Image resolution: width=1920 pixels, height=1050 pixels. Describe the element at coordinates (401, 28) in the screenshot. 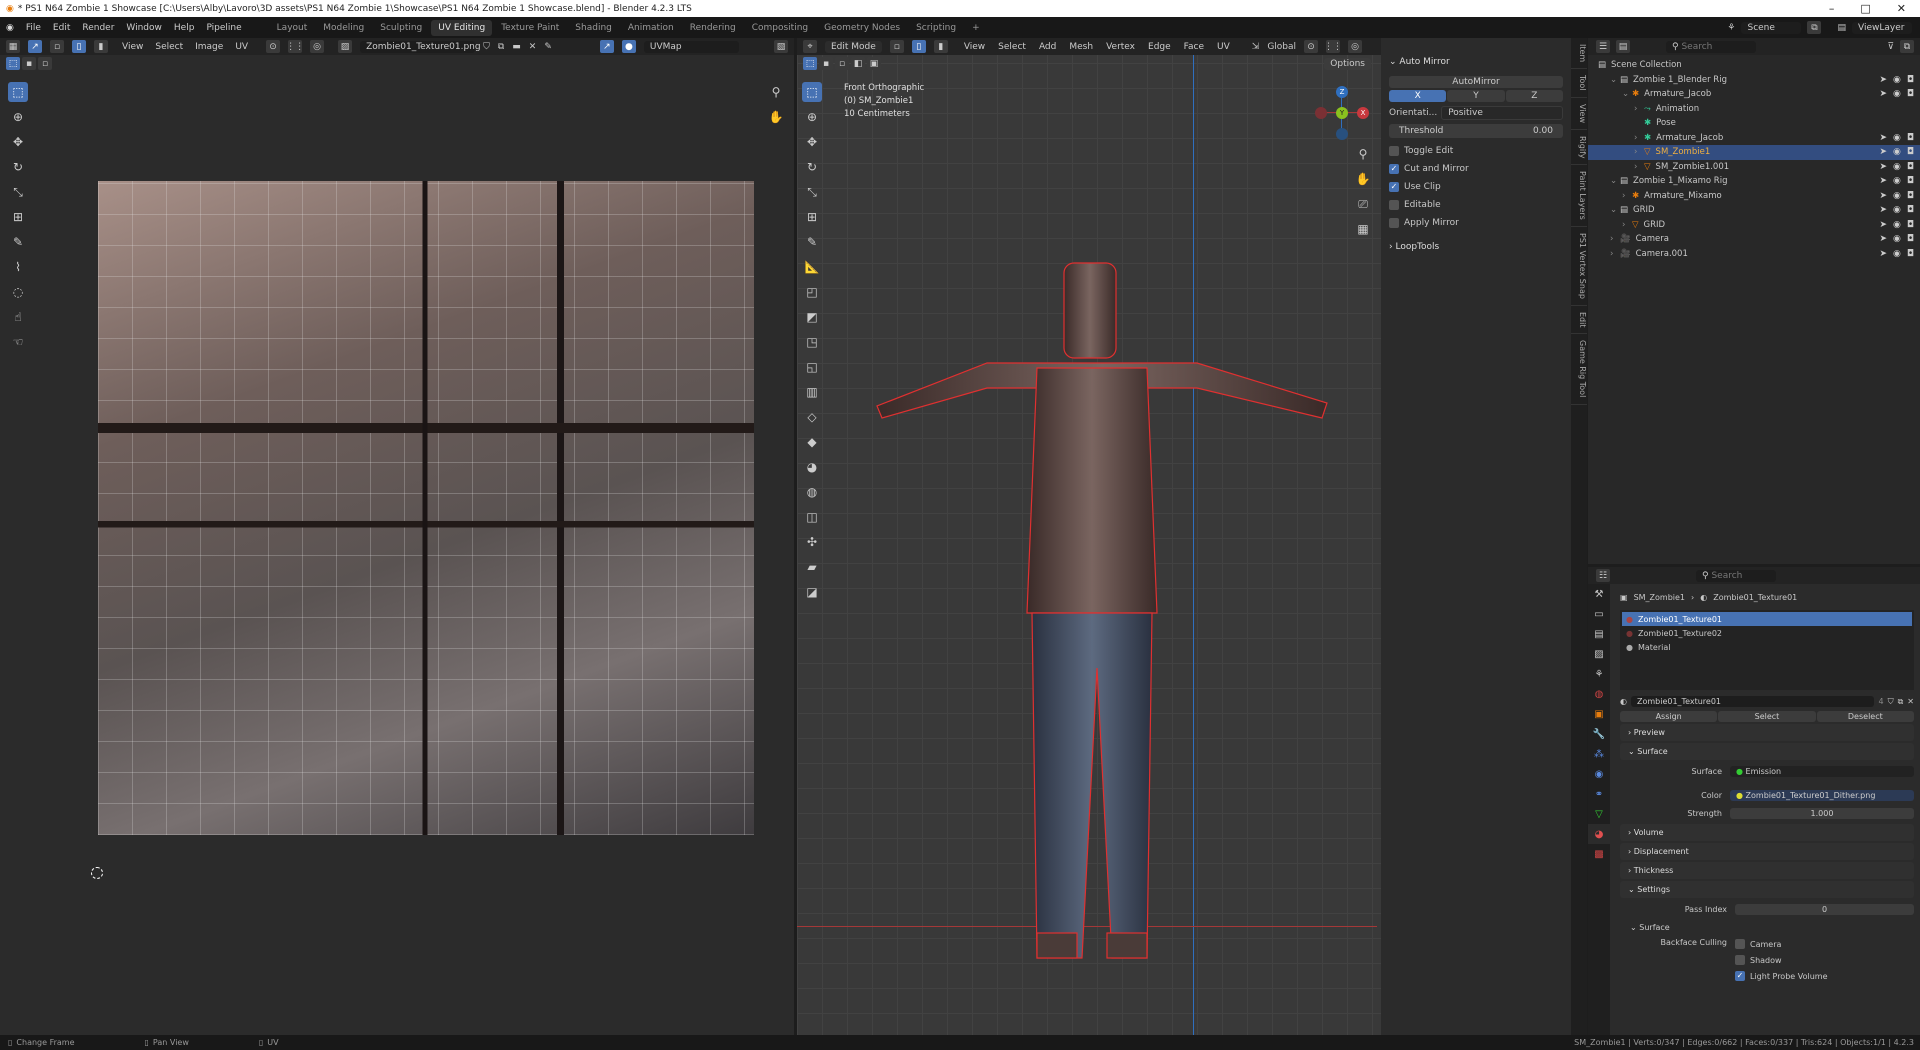

I see `tab-sculpting: Sculpting` at that location.